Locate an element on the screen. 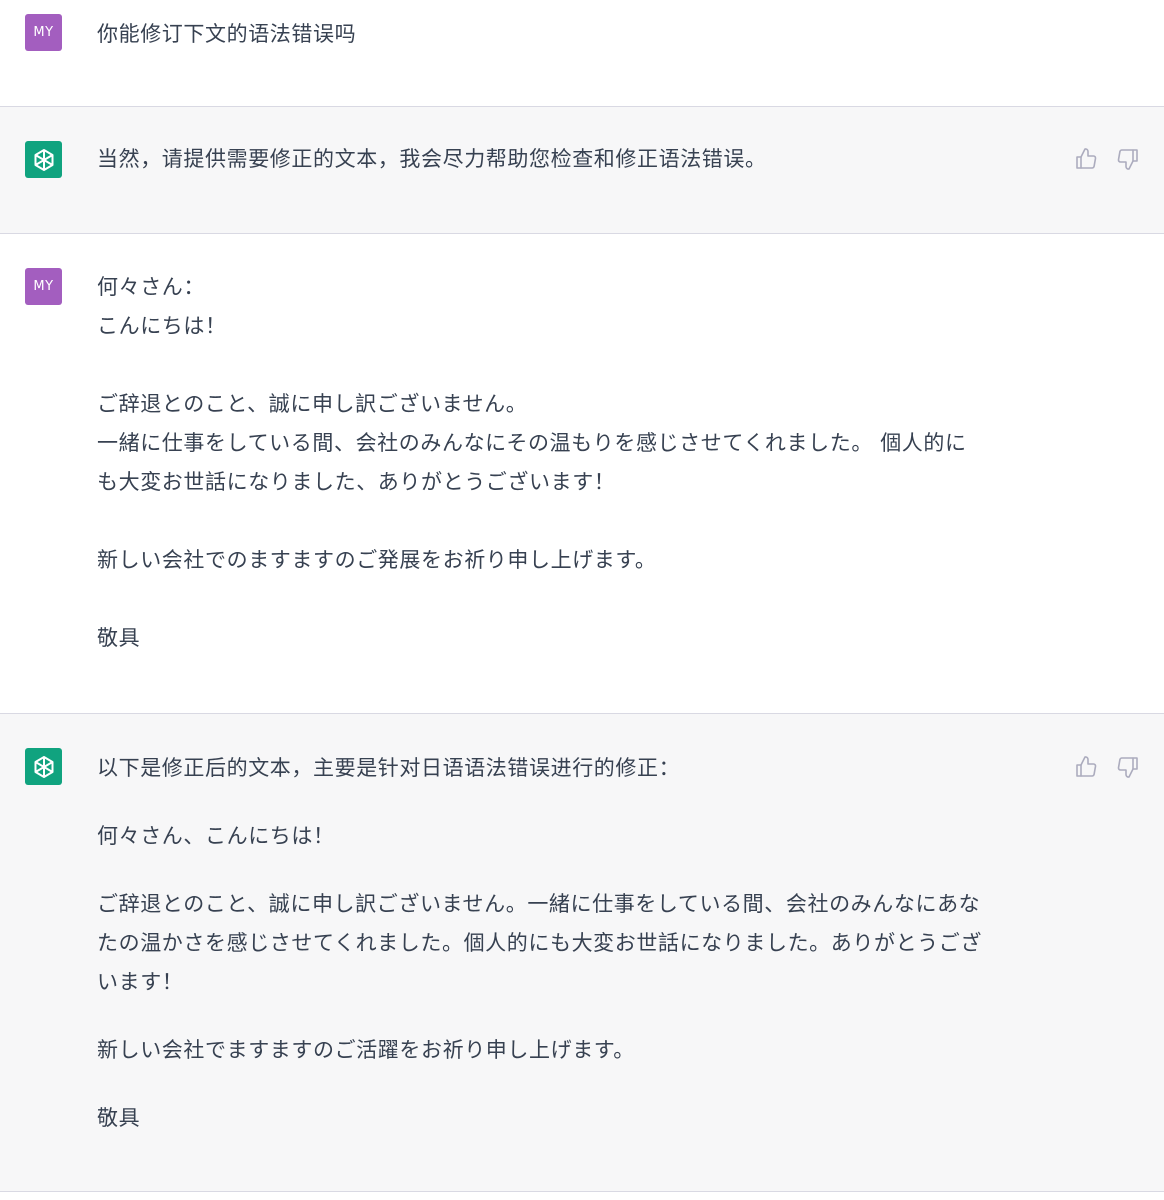  message-line: こんにちは！ is located at coordinates (162, 326).